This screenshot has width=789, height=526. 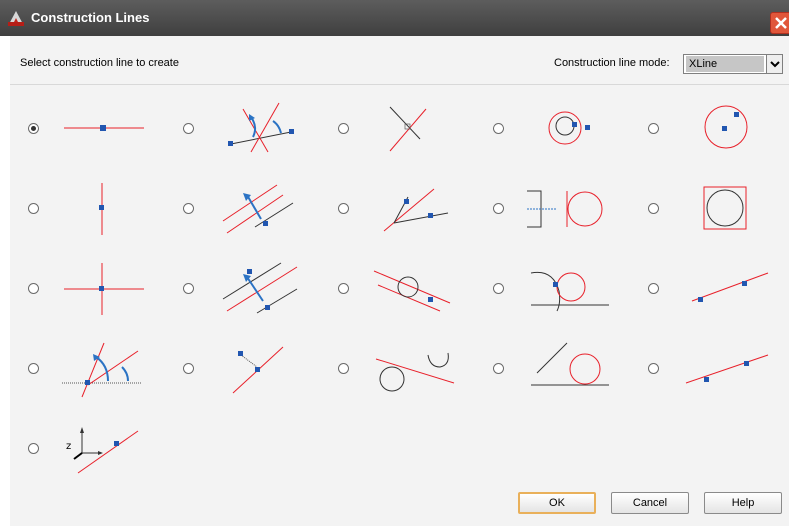 What do you see at coordinates (726, 127) in the screenshot?
I see `circle-center-point-icon` at bounding box center [726, 127].